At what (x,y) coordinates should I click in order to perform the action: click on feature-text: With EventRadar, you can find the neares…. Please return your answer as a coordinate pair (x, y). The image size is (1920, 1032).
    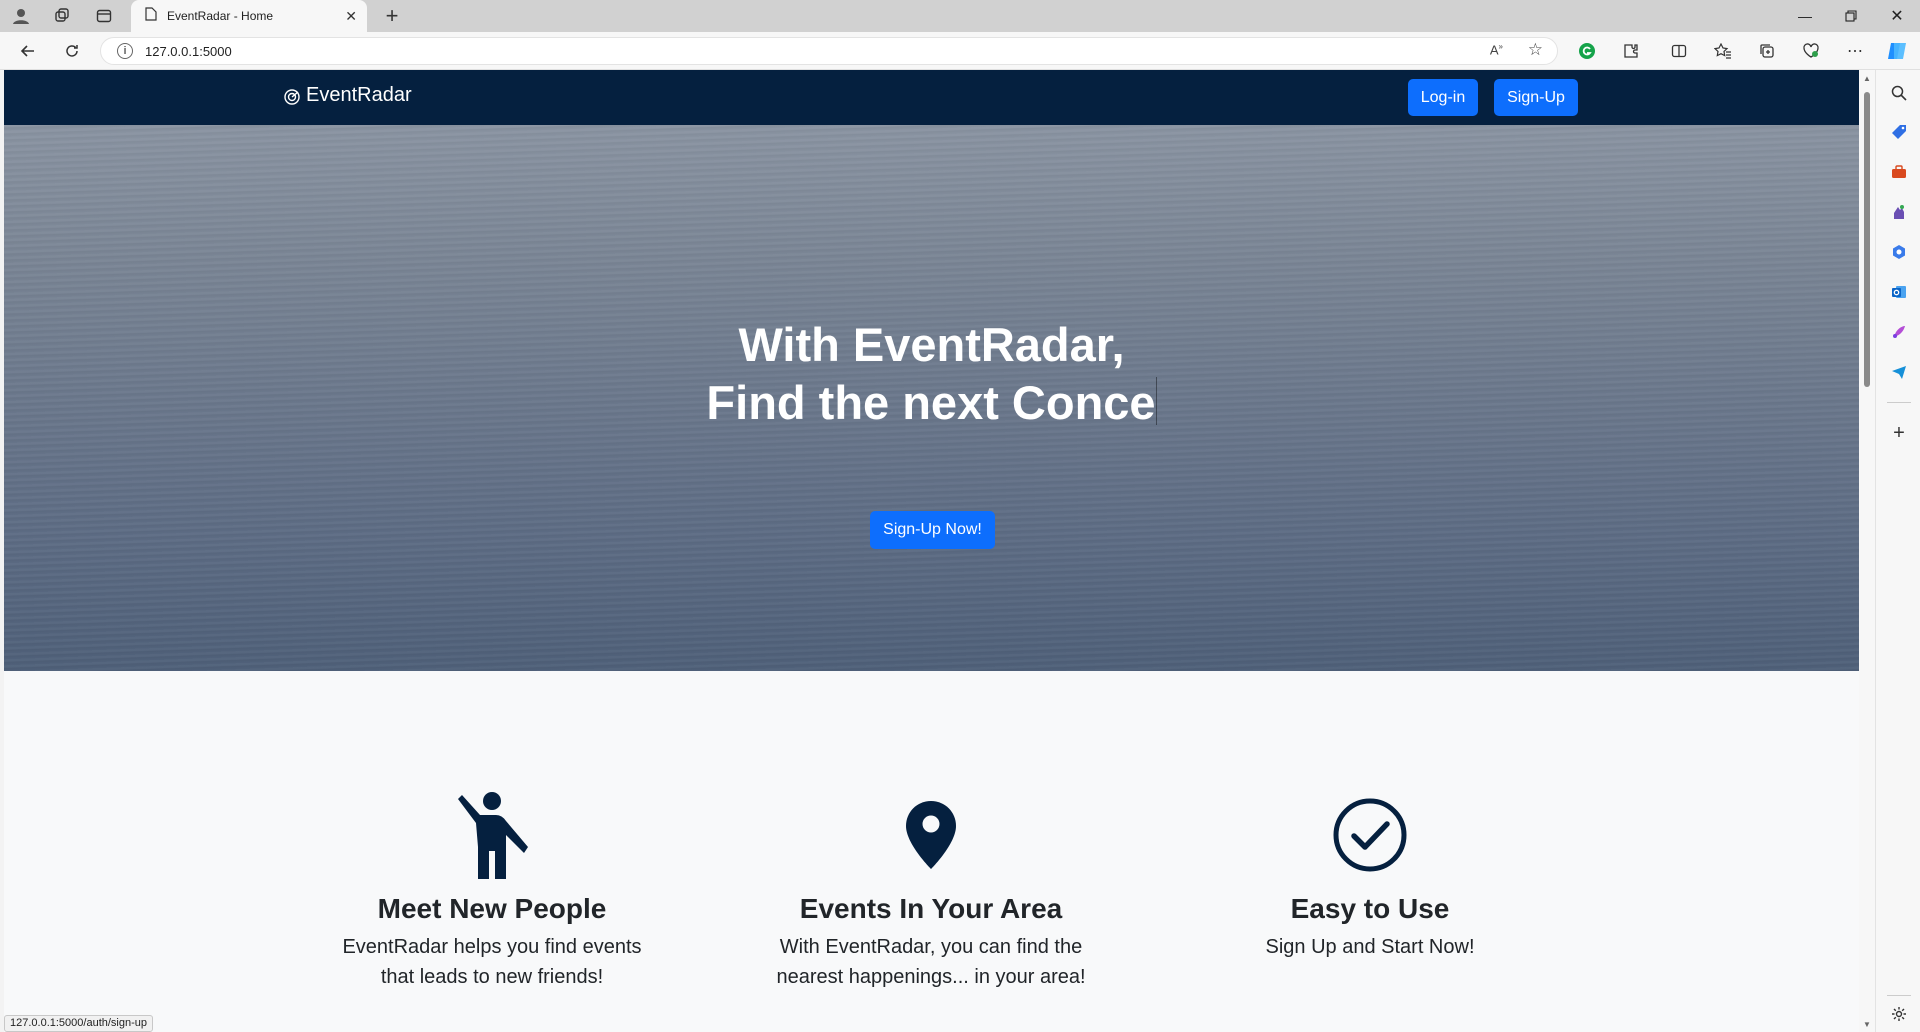
    Looking at the image, I should click on (931, 962).